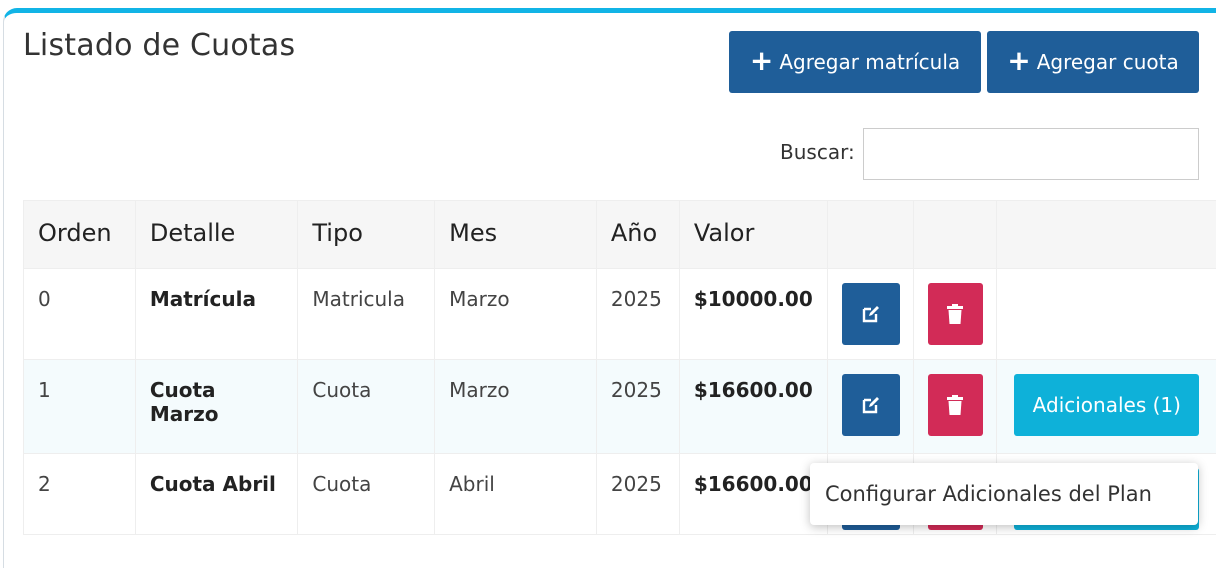 This screenshot has height=568, width=1216. Describe the element at coordinates (817, 152) in the screenshot. I see `search-label: Buscar:` at that location.